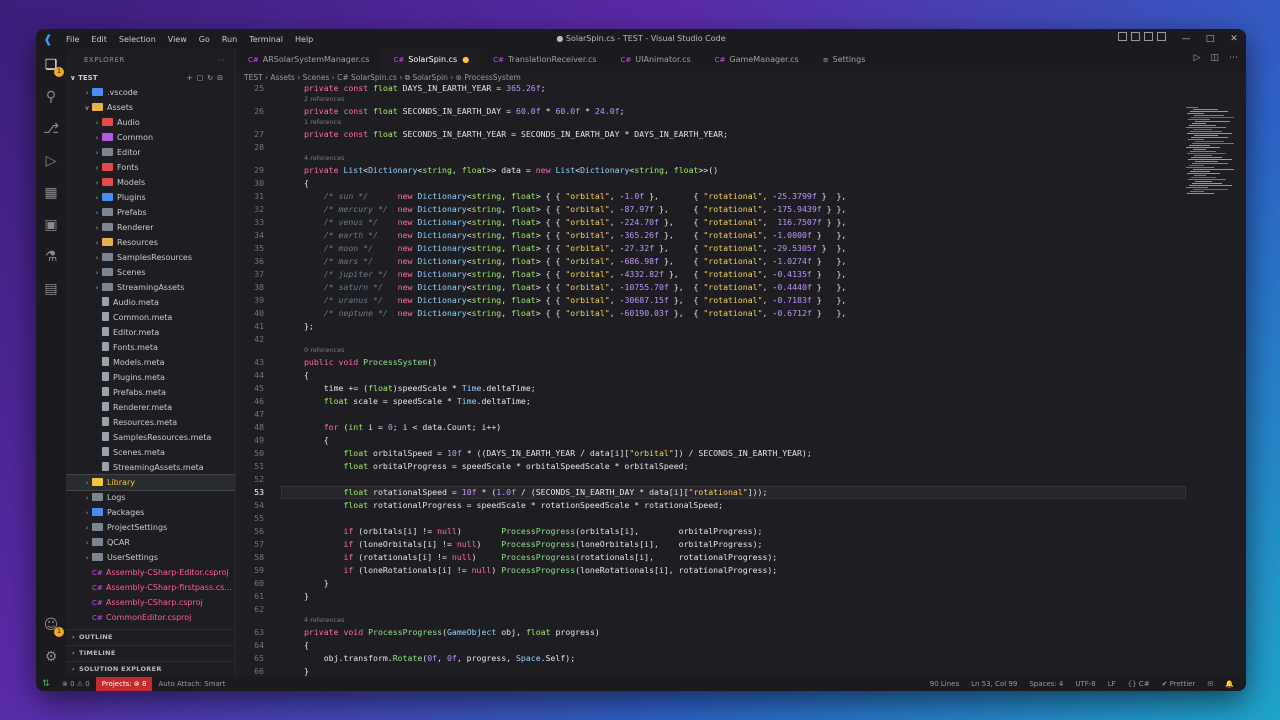 Image resolution: width=1280 pixels, height=720 pixels. I want to click on tree-item: Editor.meta, so click(150, 332).